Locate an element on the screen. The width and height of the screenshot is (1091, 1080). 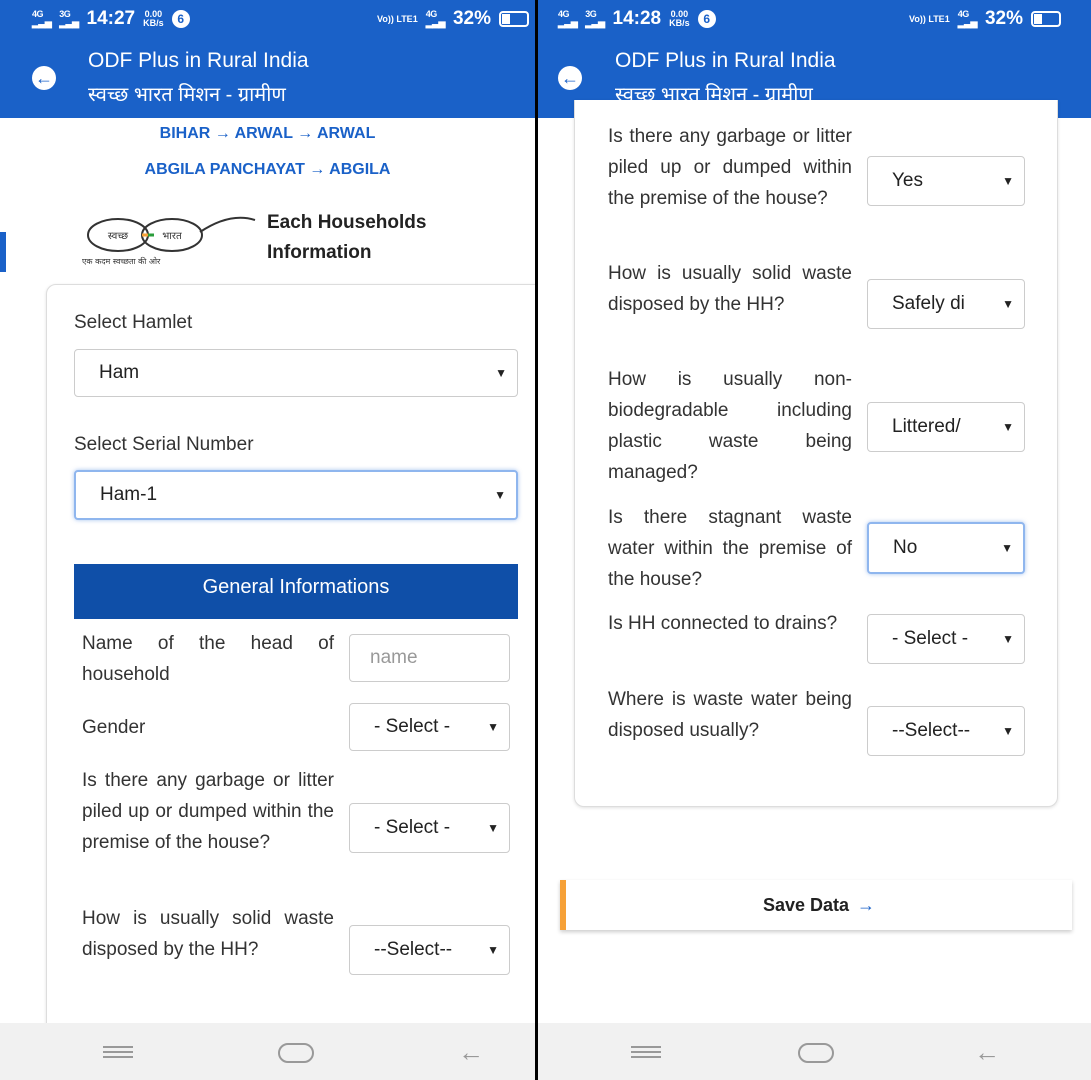
waste-water-select-value: --Select-- is located at coordinates (931, 730).